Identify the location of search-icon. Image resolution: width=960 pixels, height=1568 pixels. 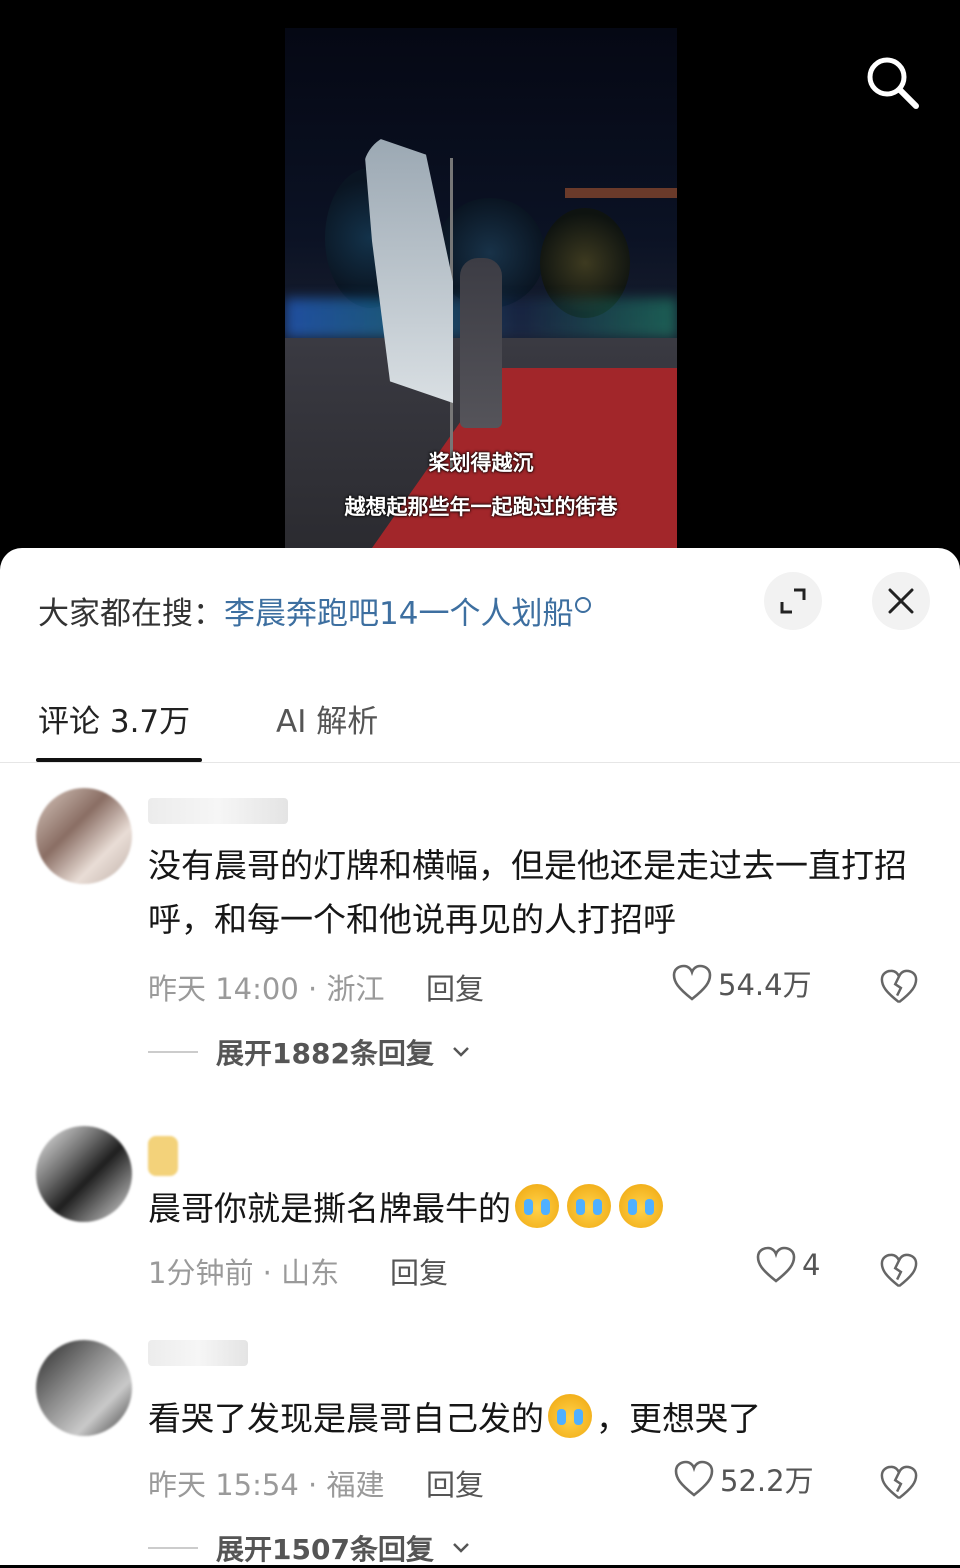
(892, 82).